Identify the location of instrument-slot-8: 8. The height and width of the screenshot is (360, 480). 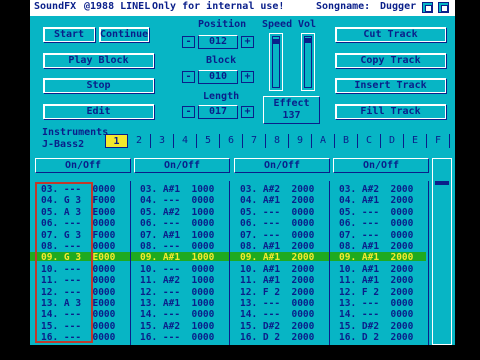
(277, 141).